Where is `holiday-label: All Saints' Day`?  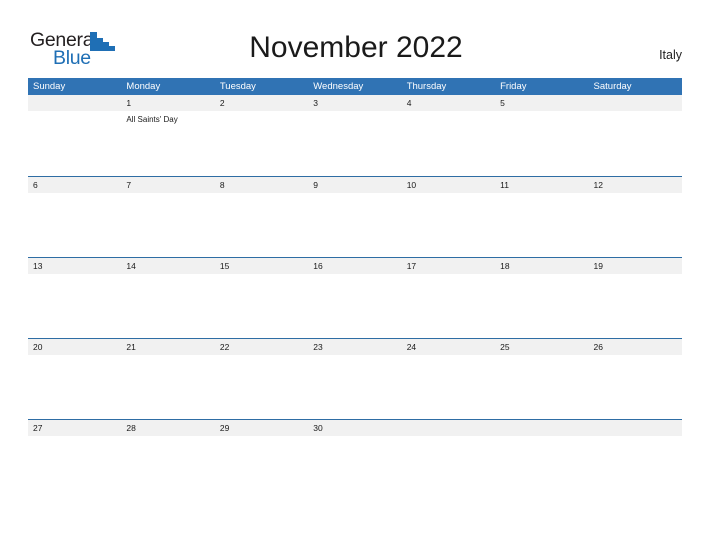
holiday-label: All Saints' Day is located at coordinates (152, 119).